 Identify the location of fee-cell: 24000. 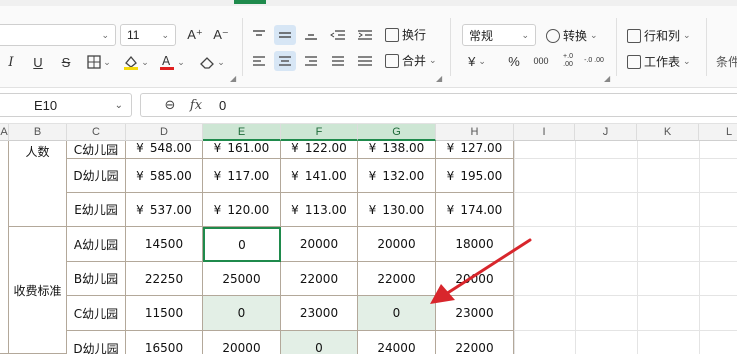
(397, 342).